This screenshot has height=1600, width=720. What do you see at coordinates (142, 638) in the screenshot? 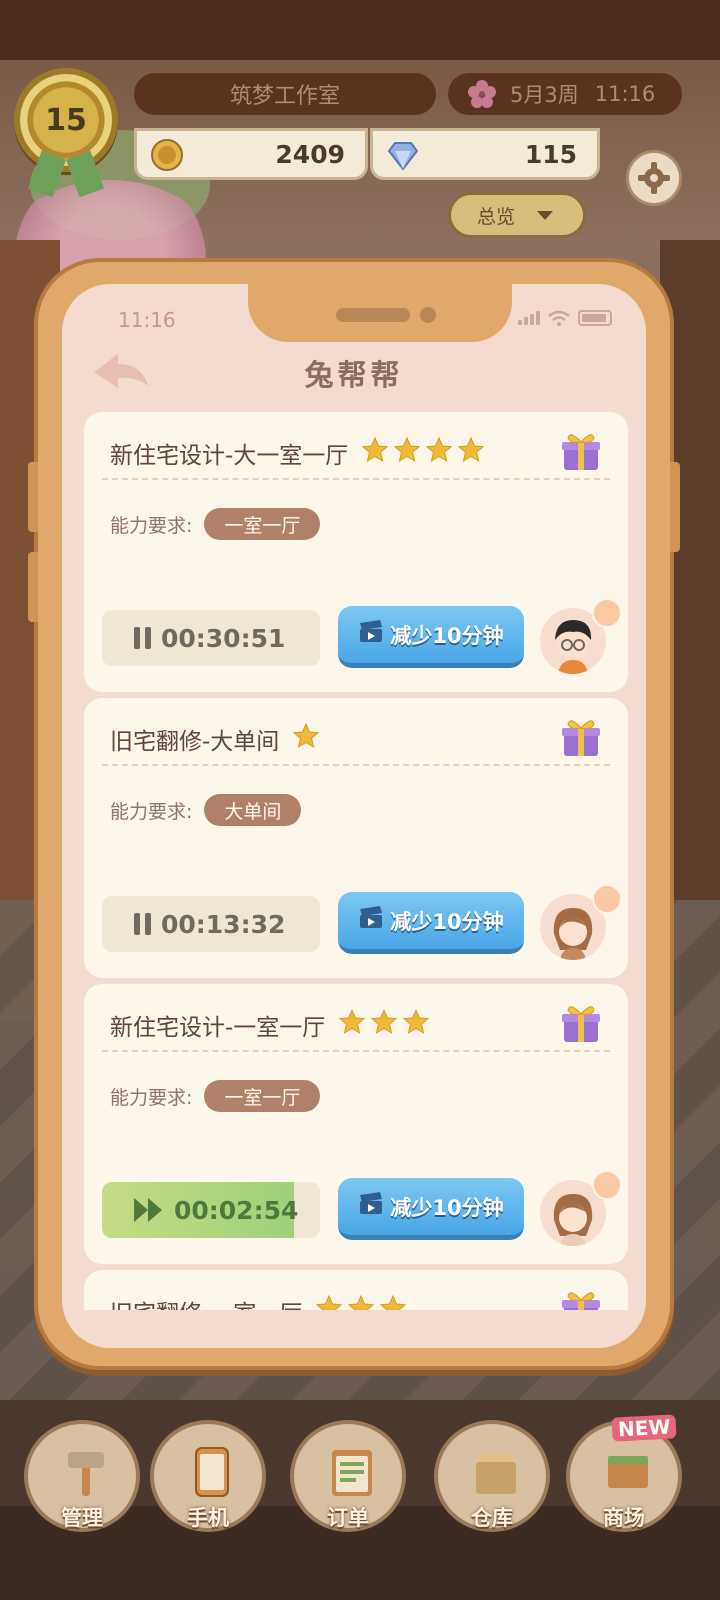
I see `pause-icon` at bounding box center [142, 638].